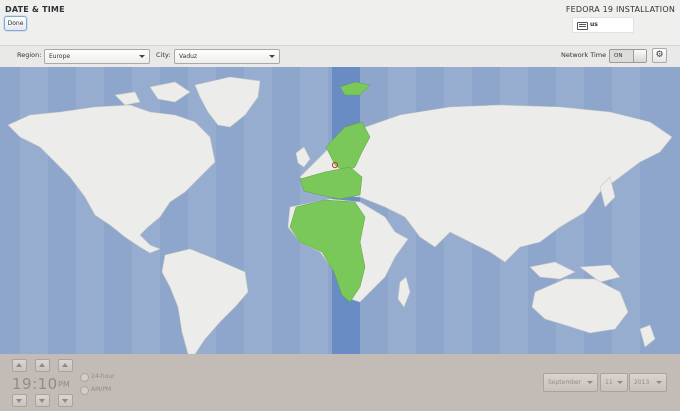  What do you see at coordinates (188, 56) in the screenshot?
I see `city-value: Vaduz` at bounding box center [188, 56].